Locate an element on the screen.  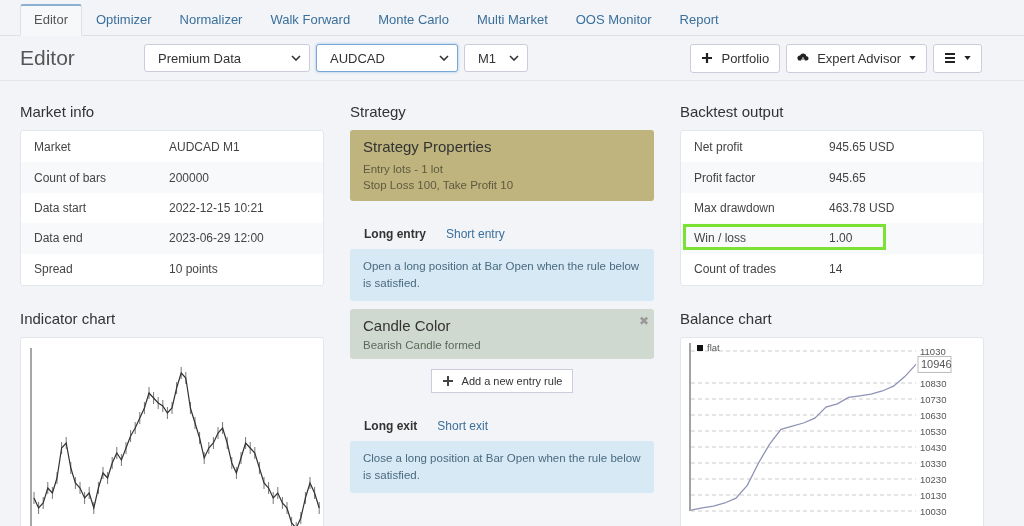
nav-tab: Monte Carlo is located at coordinates (413, 20).